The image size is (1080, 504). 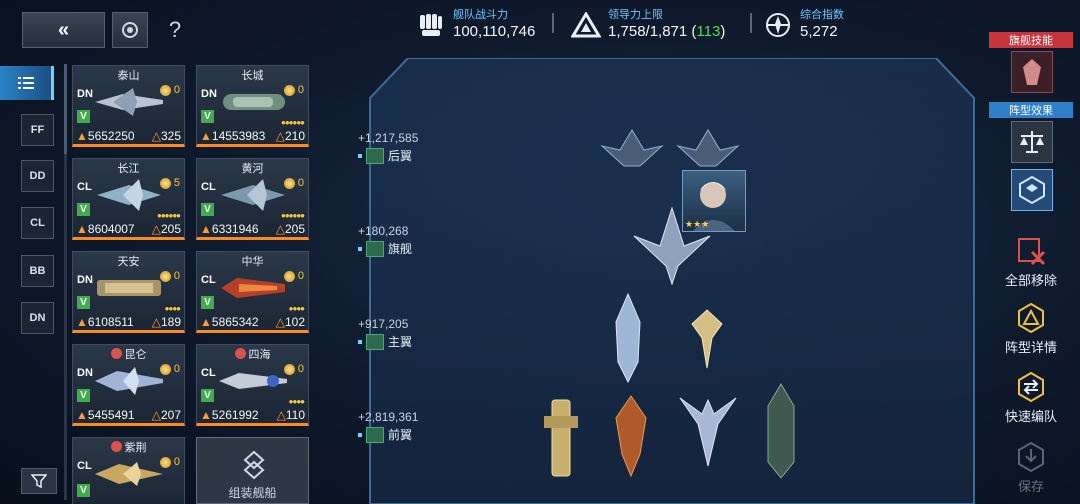 I want to click on ship-card: 中华 CL V 0 ●●●● ▲5865342 △102, so click(x=252, y=292).